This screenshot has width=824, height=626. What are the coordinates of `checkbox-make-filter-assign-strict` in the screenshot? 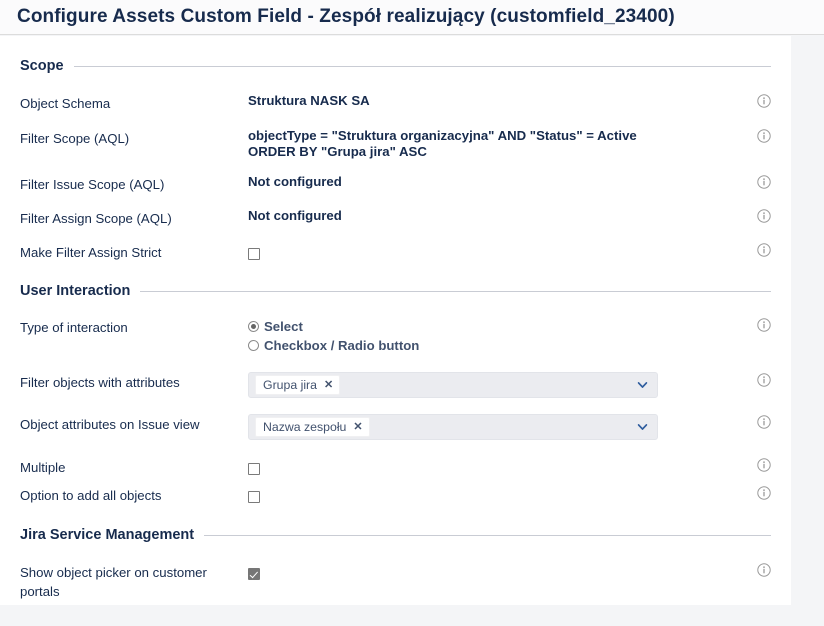 It's located at (254, 254).